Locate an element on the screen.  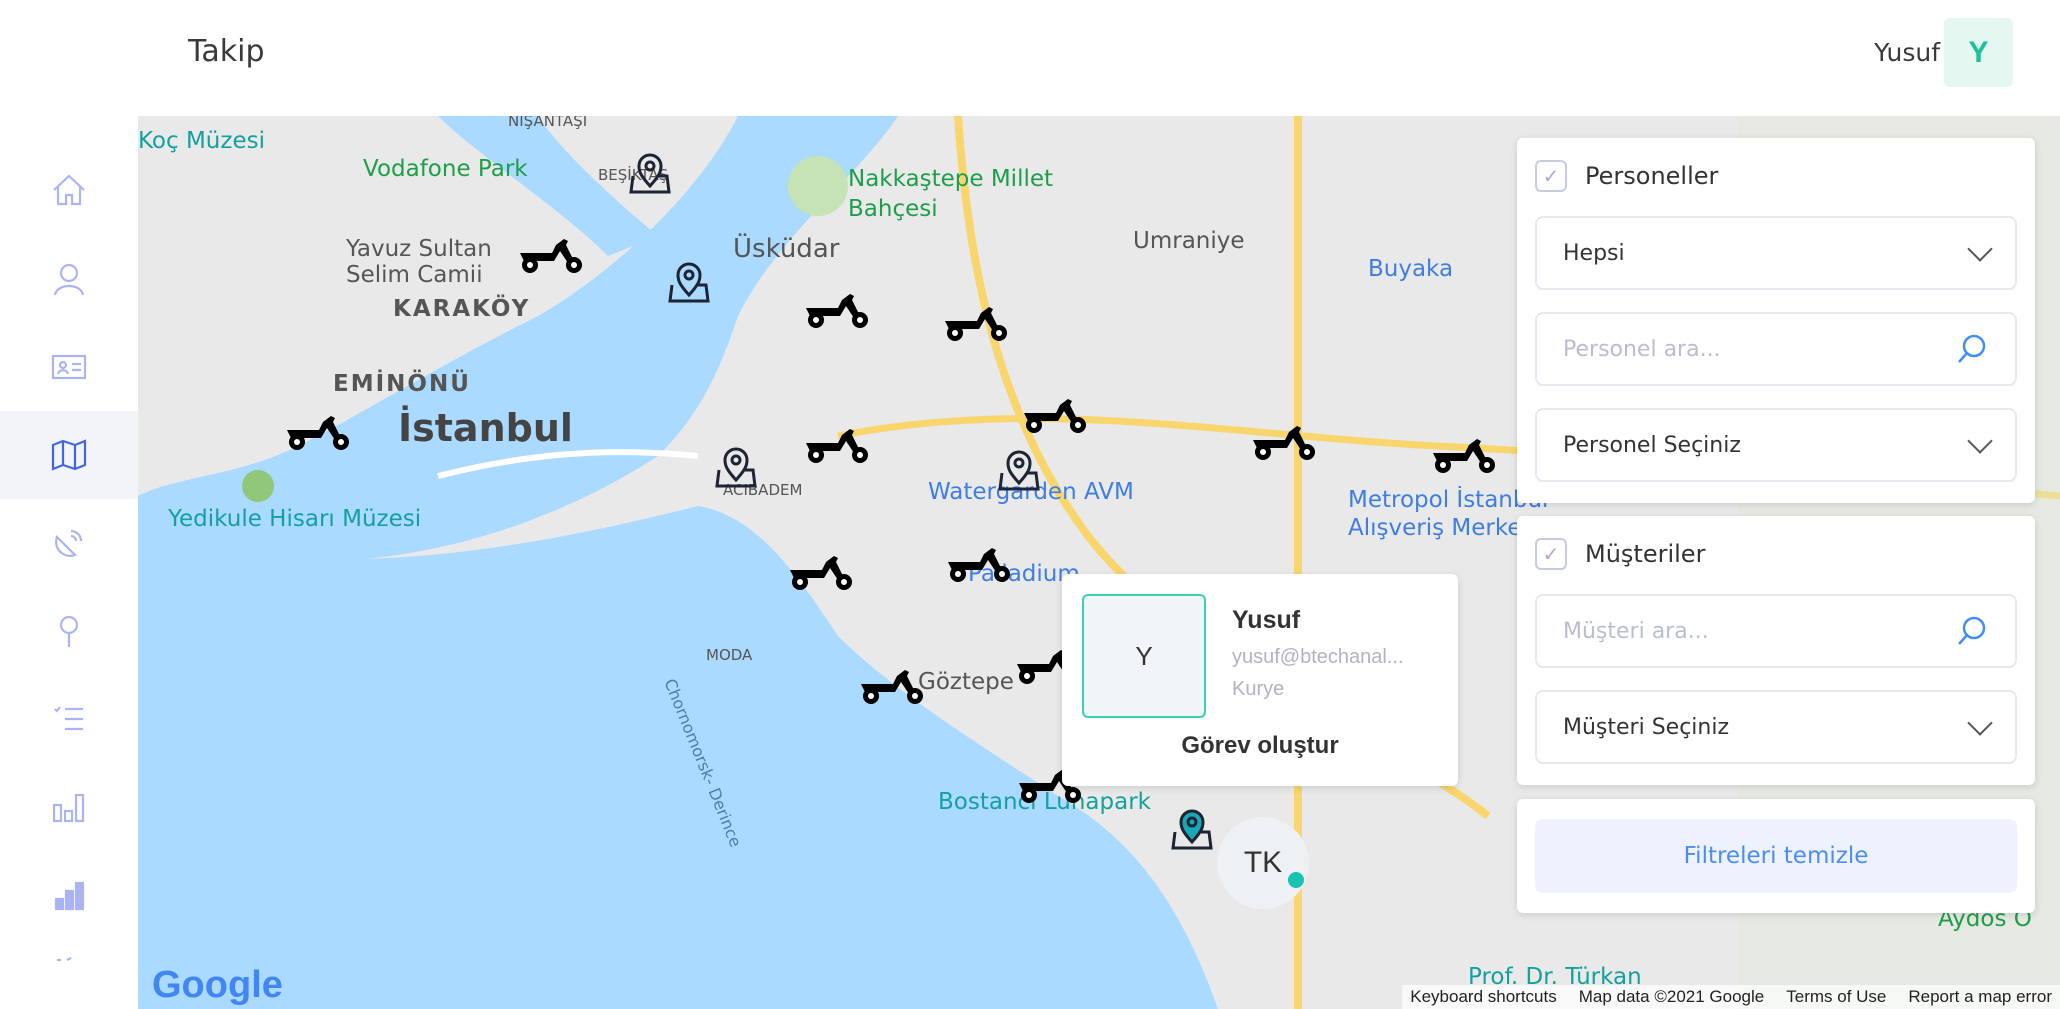
bar-chart-icon is located at coordinates (68, 808).